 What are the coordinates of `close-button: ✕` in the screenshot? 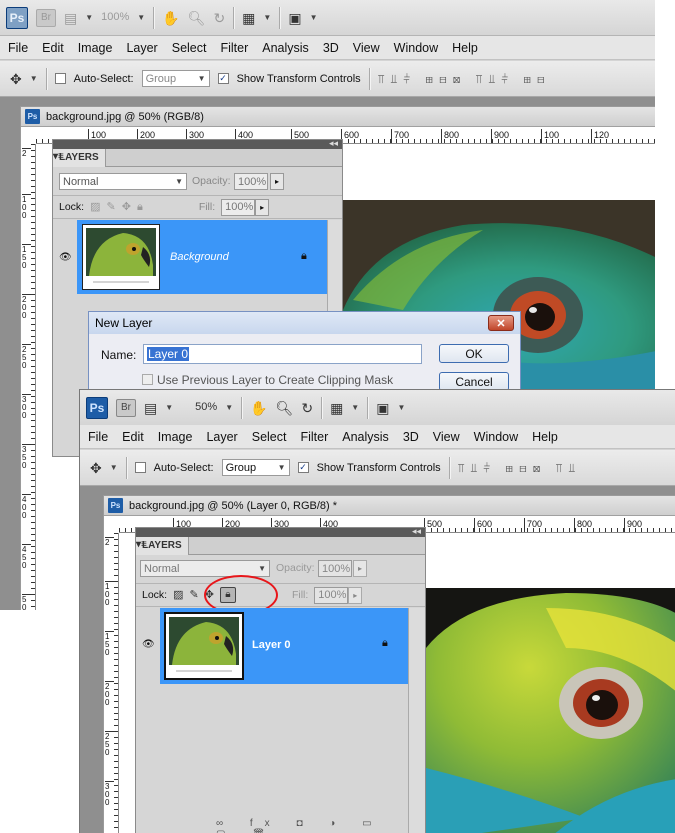 It's located at (501, 323).